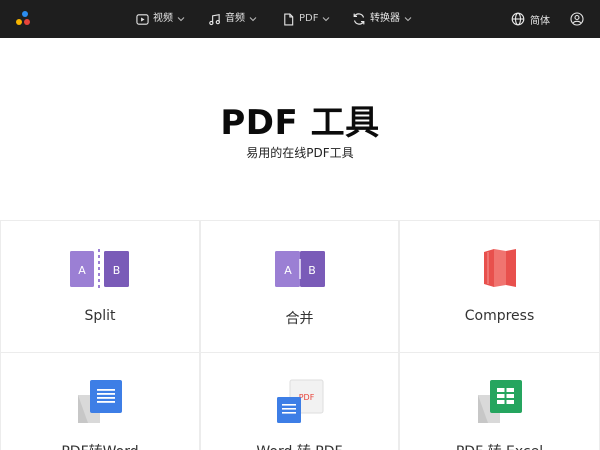 The image size is (600, 450). I want to click on page-title: PDF 工具, so click(300, 123).